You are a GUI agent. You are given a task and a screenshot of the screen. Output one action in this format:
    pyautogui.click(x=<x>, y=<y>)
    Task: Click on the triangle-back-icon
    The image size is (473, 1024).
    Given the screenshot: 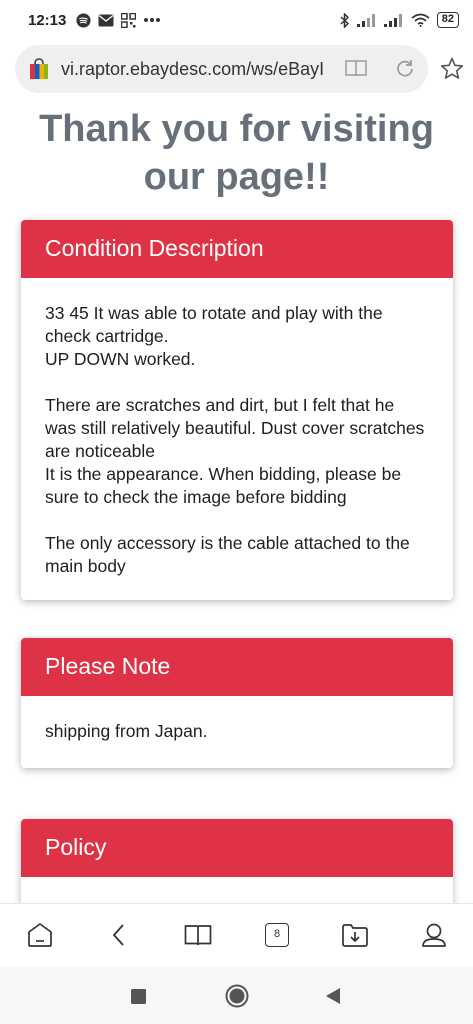 What is the action you would take?
    pyautogui.click(x=333, y=996)
    